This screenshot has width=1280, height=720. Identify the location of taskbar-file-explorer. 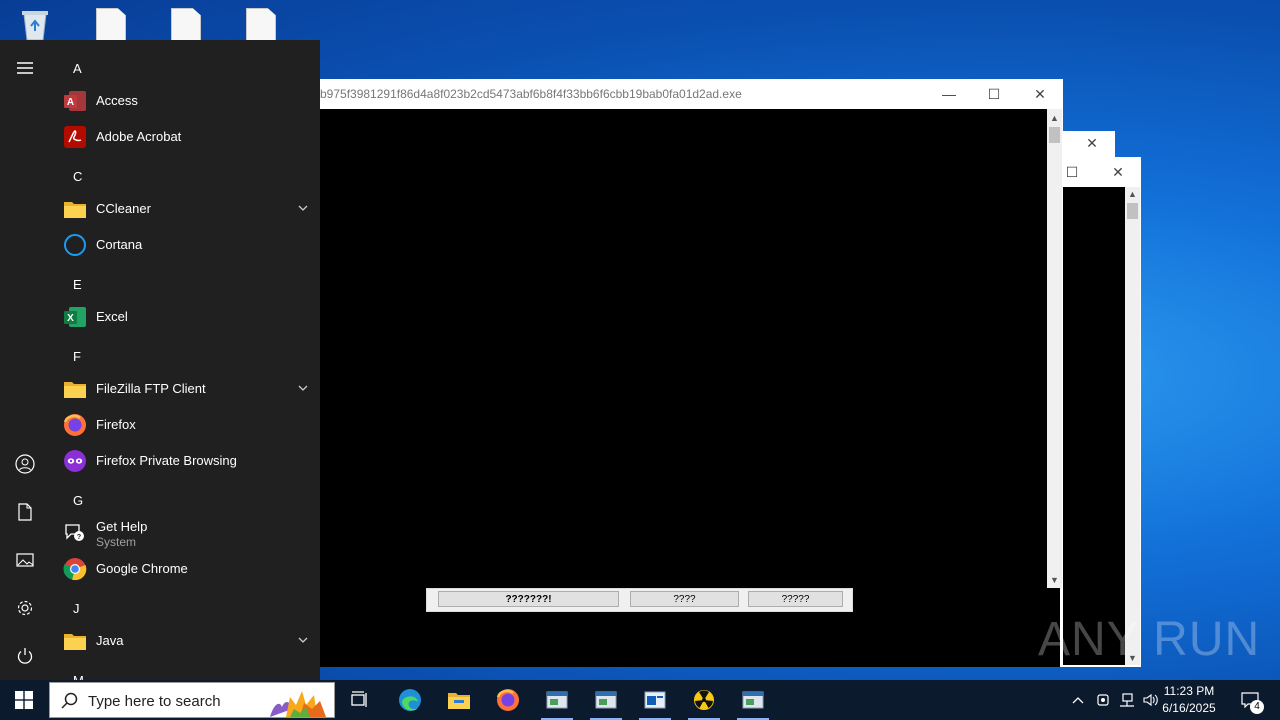
(459, 700).